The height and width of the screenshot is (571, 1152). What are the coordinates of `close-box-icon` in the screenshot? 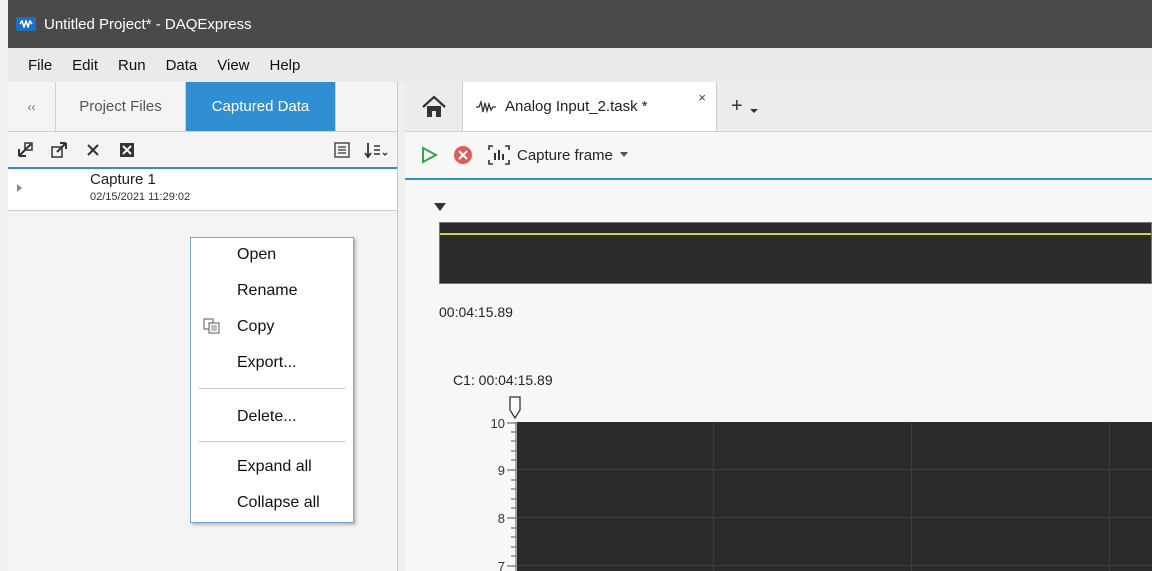 It's located at (127, 149).